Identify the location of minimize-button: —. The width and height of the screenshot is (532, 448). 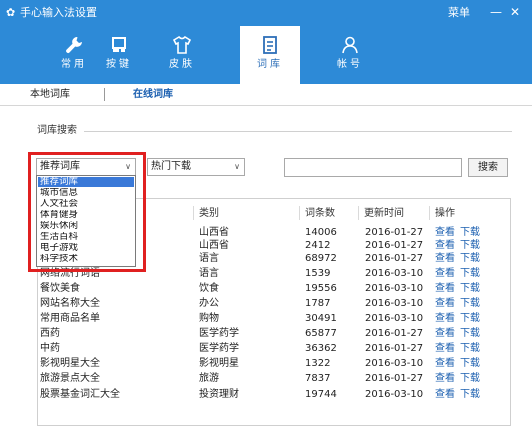
(496, 12).